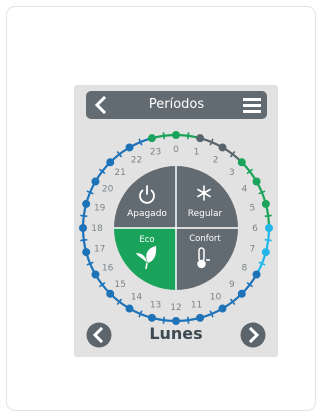 The height and width of the screenshot is (419, 323). Describe the element at coordinates (255, 229) in the screenshot. I see `hour-number: 6` at that location.